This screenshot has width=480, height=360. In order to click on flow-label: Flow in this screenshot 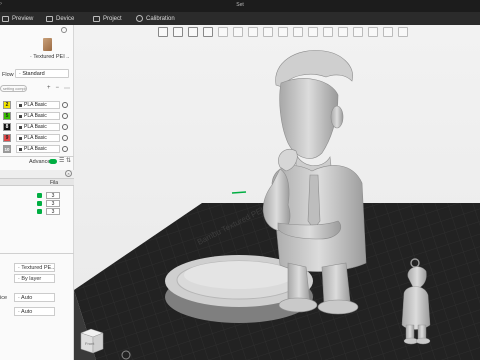, I will do `click(8, 75)`.